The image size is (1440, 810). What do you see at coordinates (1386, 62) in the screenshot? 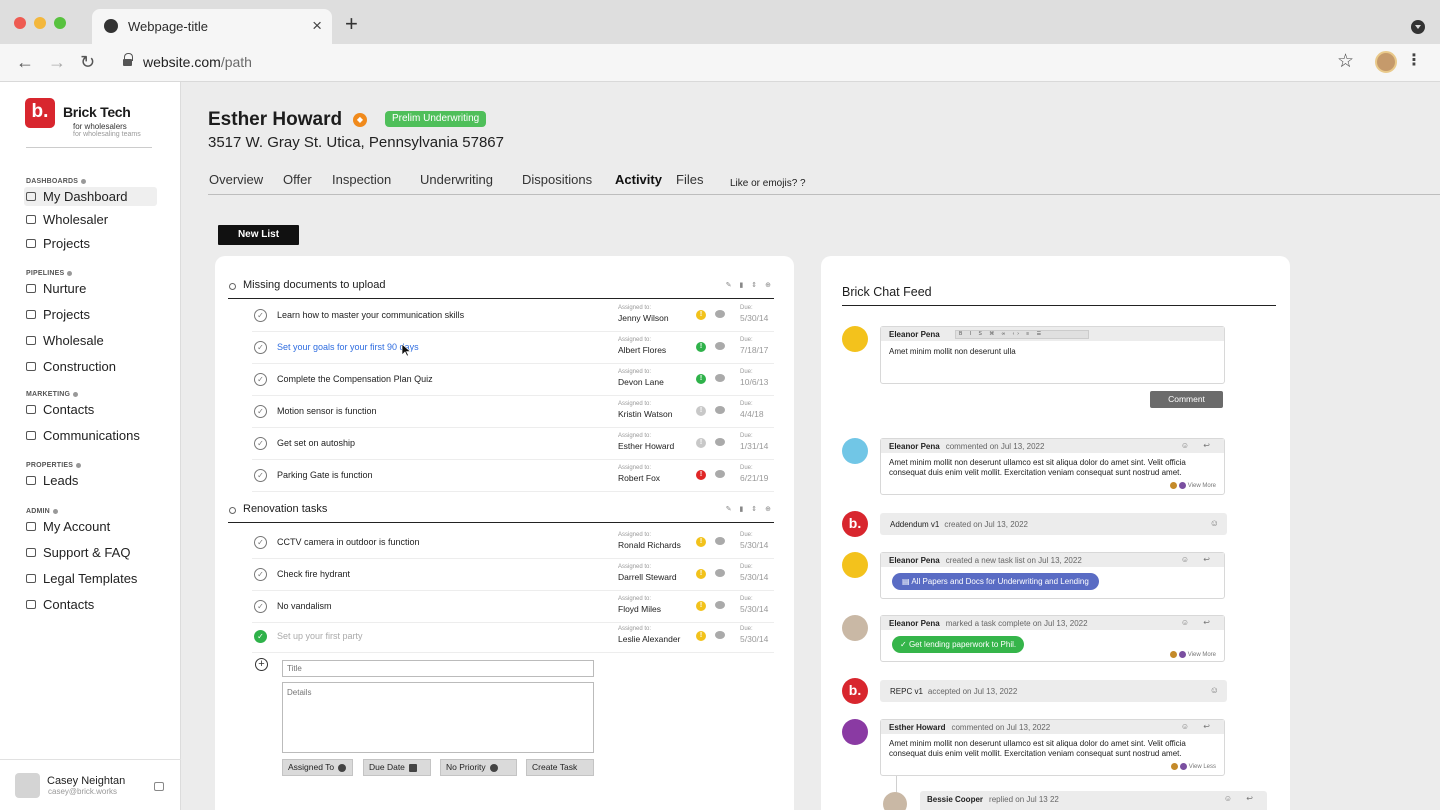
I see `profile-avatar` at bounding box center [1386, 62].